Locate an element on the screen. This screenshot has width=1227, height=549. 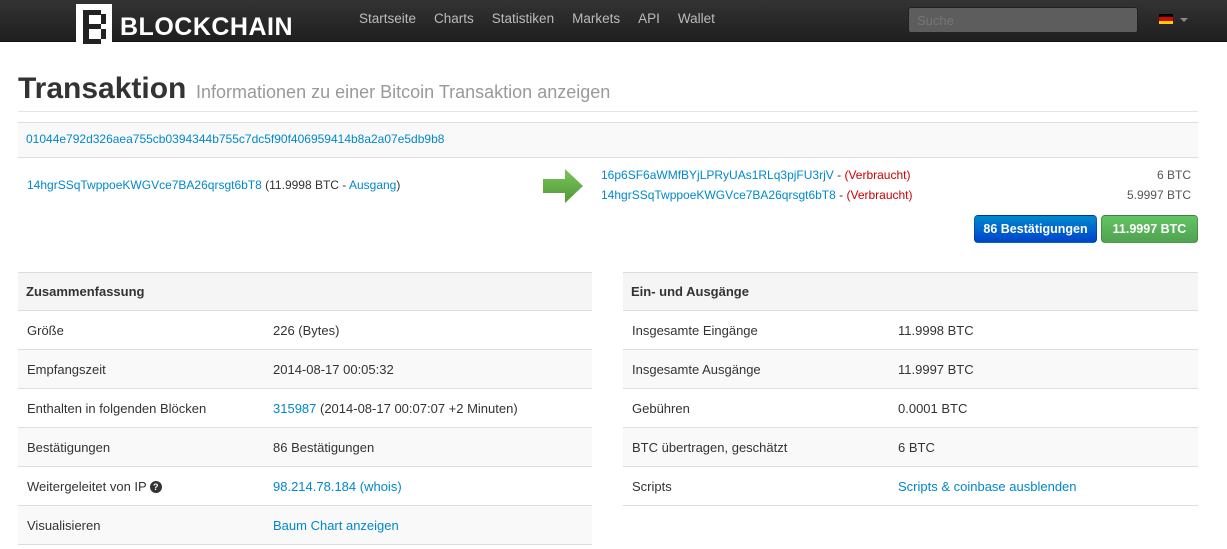
row-value: 226 (Bytes) is located at coordinates (306, 330).